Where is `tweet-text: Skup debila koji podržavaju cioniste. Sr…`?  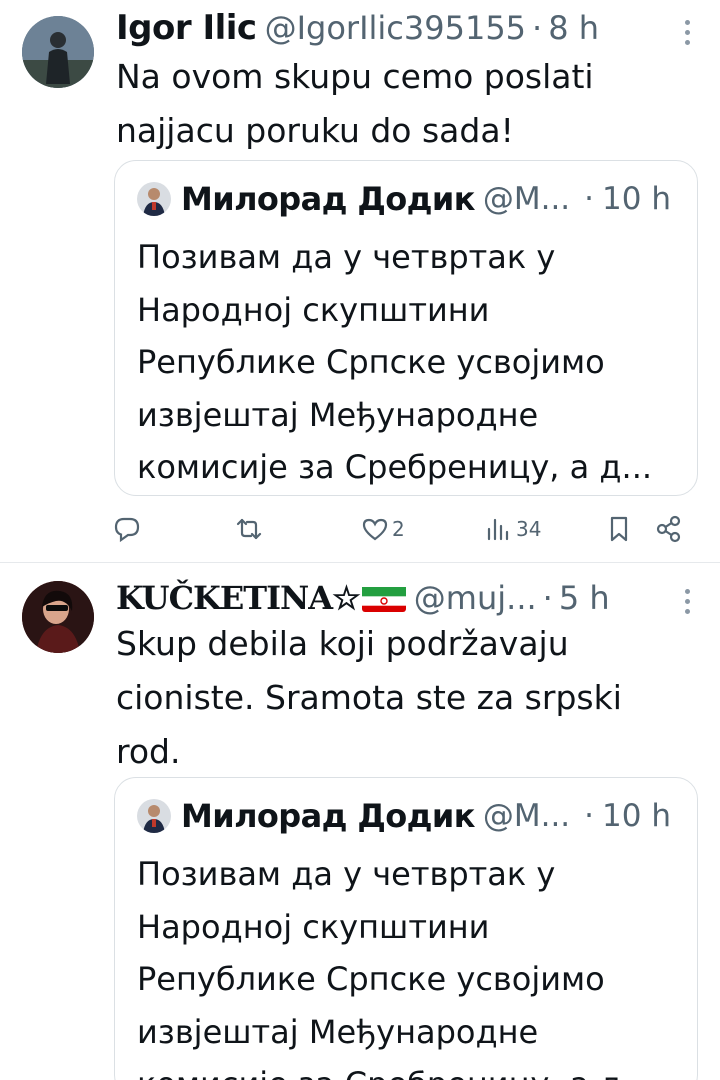 tweet-text: Skup debila koji podržavaju cioniste. Sr… is located at coordinates (406, 698).